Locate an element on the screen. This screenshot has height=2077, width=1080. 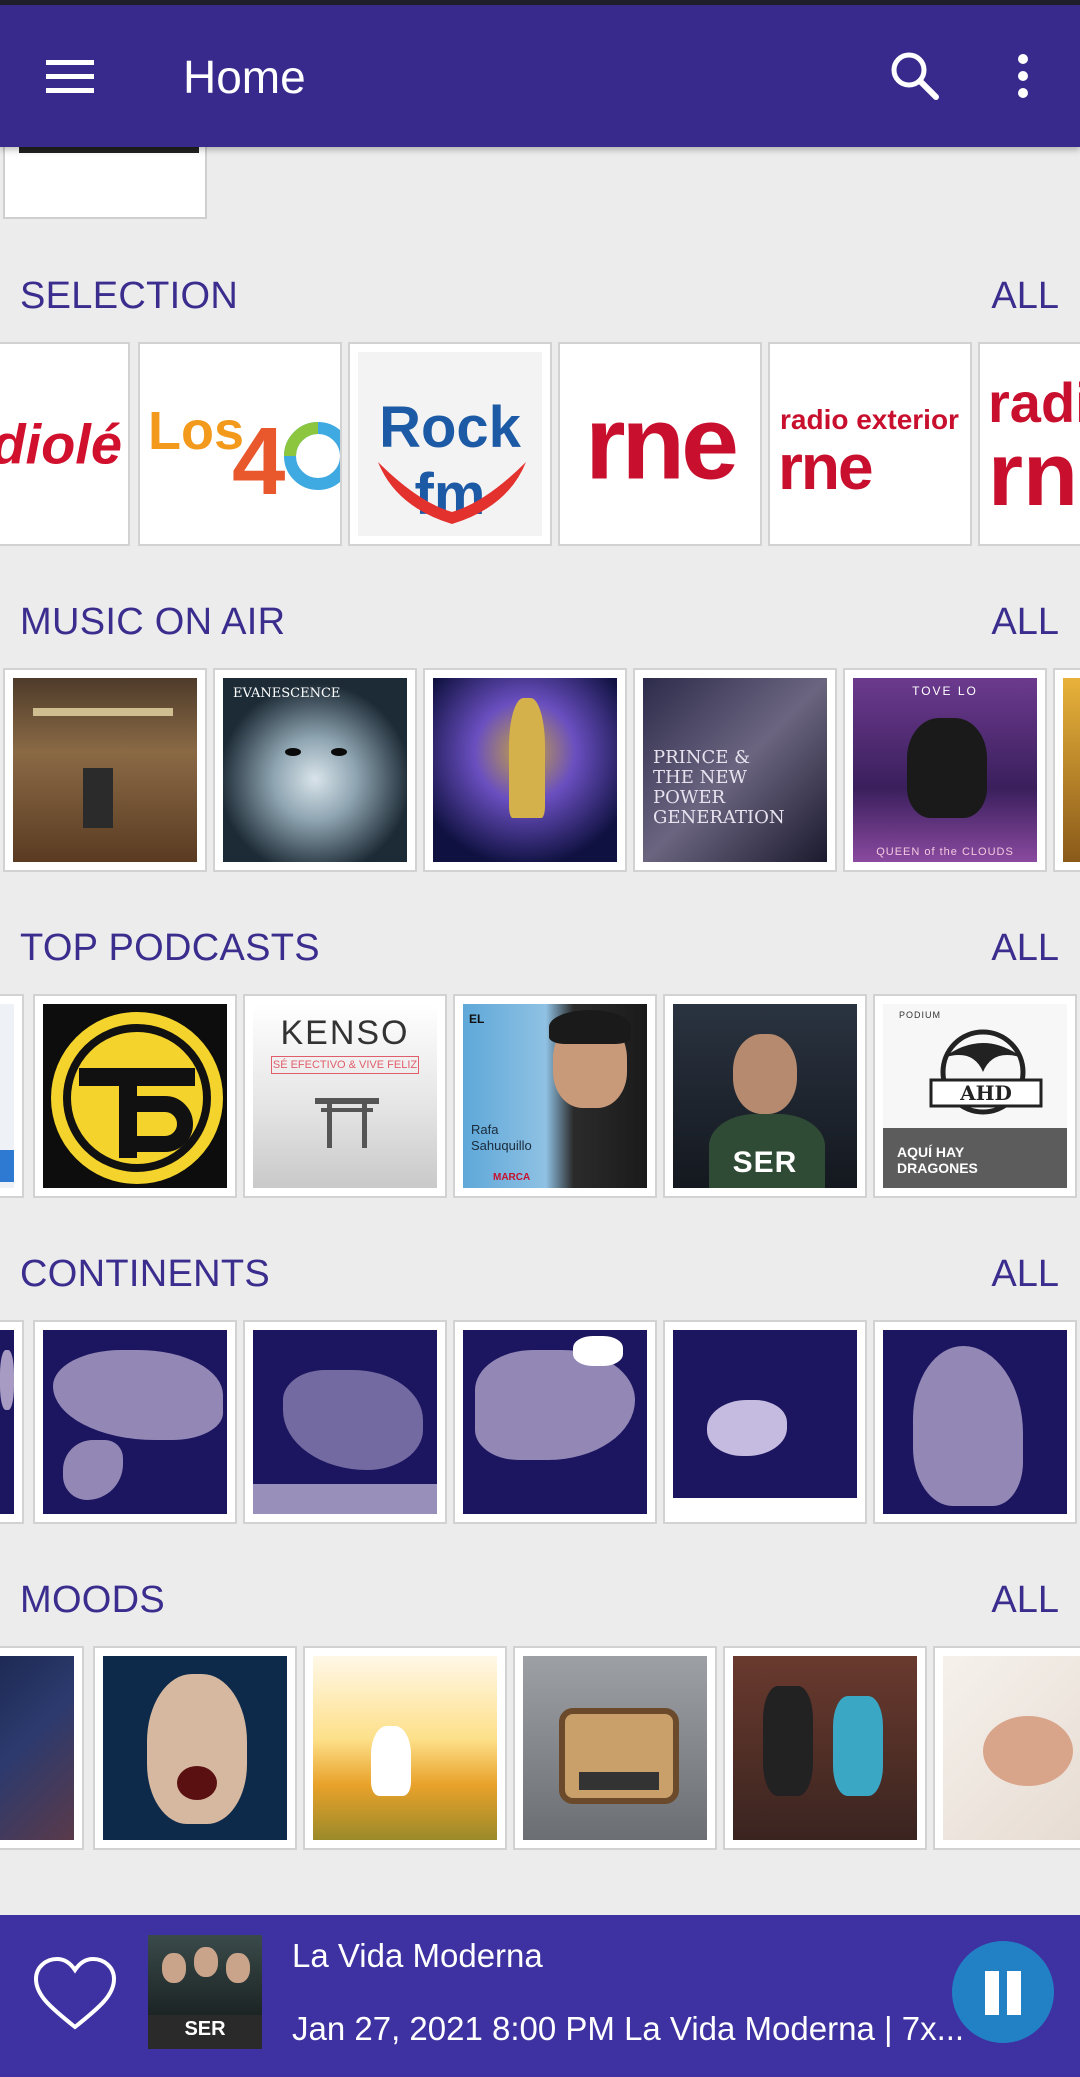
see-all-music-link: ALL is located at coordinates (1025, 622).